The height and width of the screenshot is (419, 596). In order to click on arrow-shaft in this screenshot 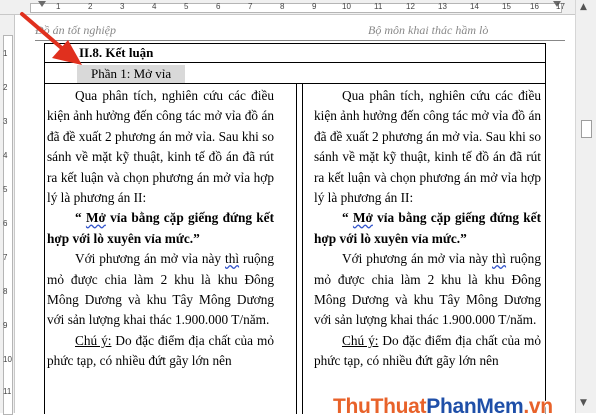, I will do `click(43, 32)`.